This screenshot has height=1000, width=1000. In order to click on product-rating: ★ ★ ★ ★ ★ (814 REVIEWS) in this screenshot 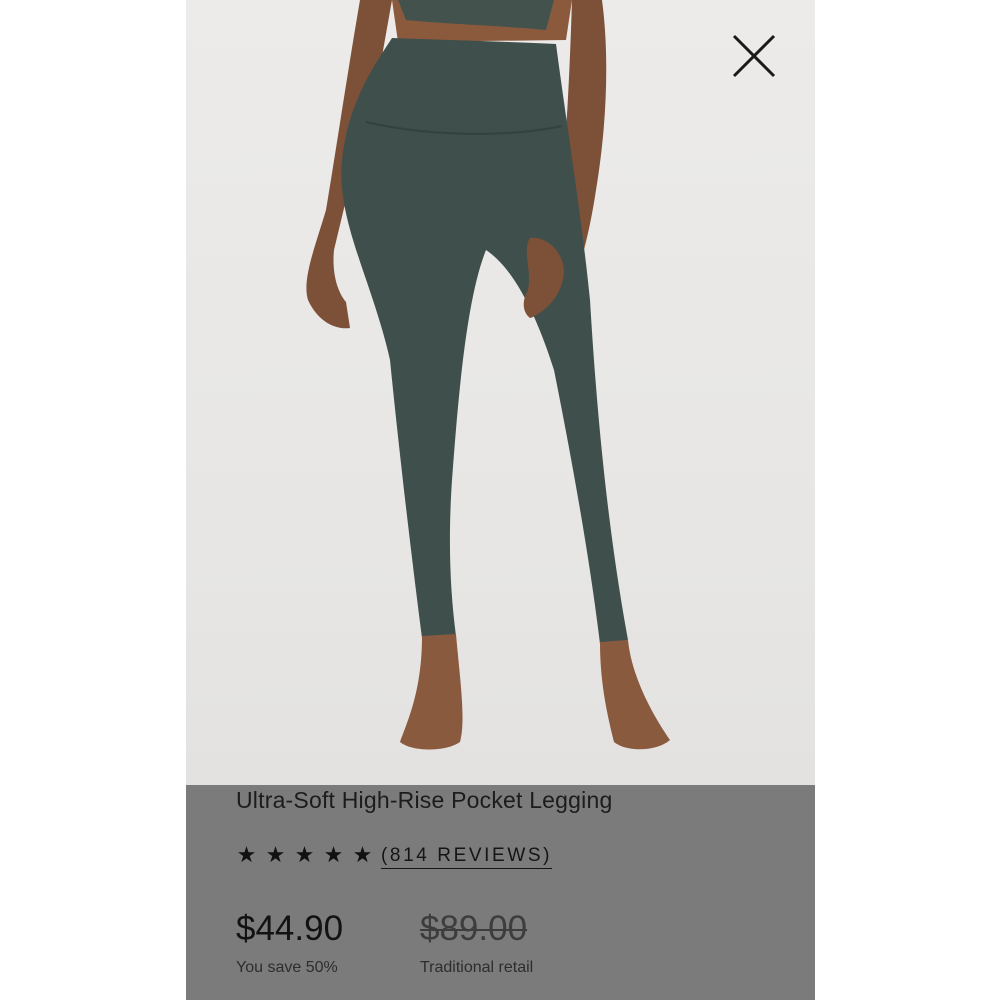, I will do `click(392, 856)`.